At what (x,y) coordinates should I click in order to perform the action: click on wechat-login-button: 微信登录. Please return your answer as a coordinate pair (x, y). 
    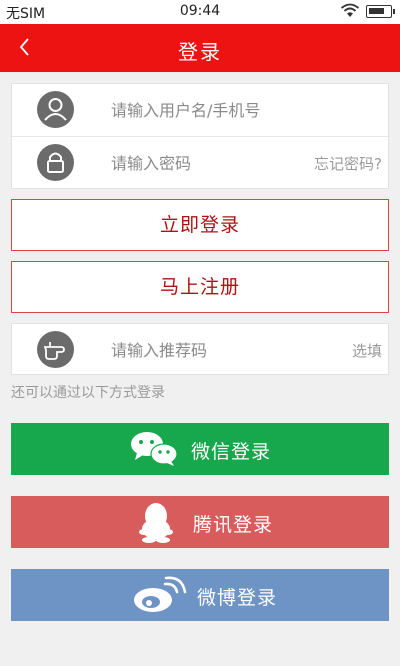
    Looking at the image, I should click on (200, 449).